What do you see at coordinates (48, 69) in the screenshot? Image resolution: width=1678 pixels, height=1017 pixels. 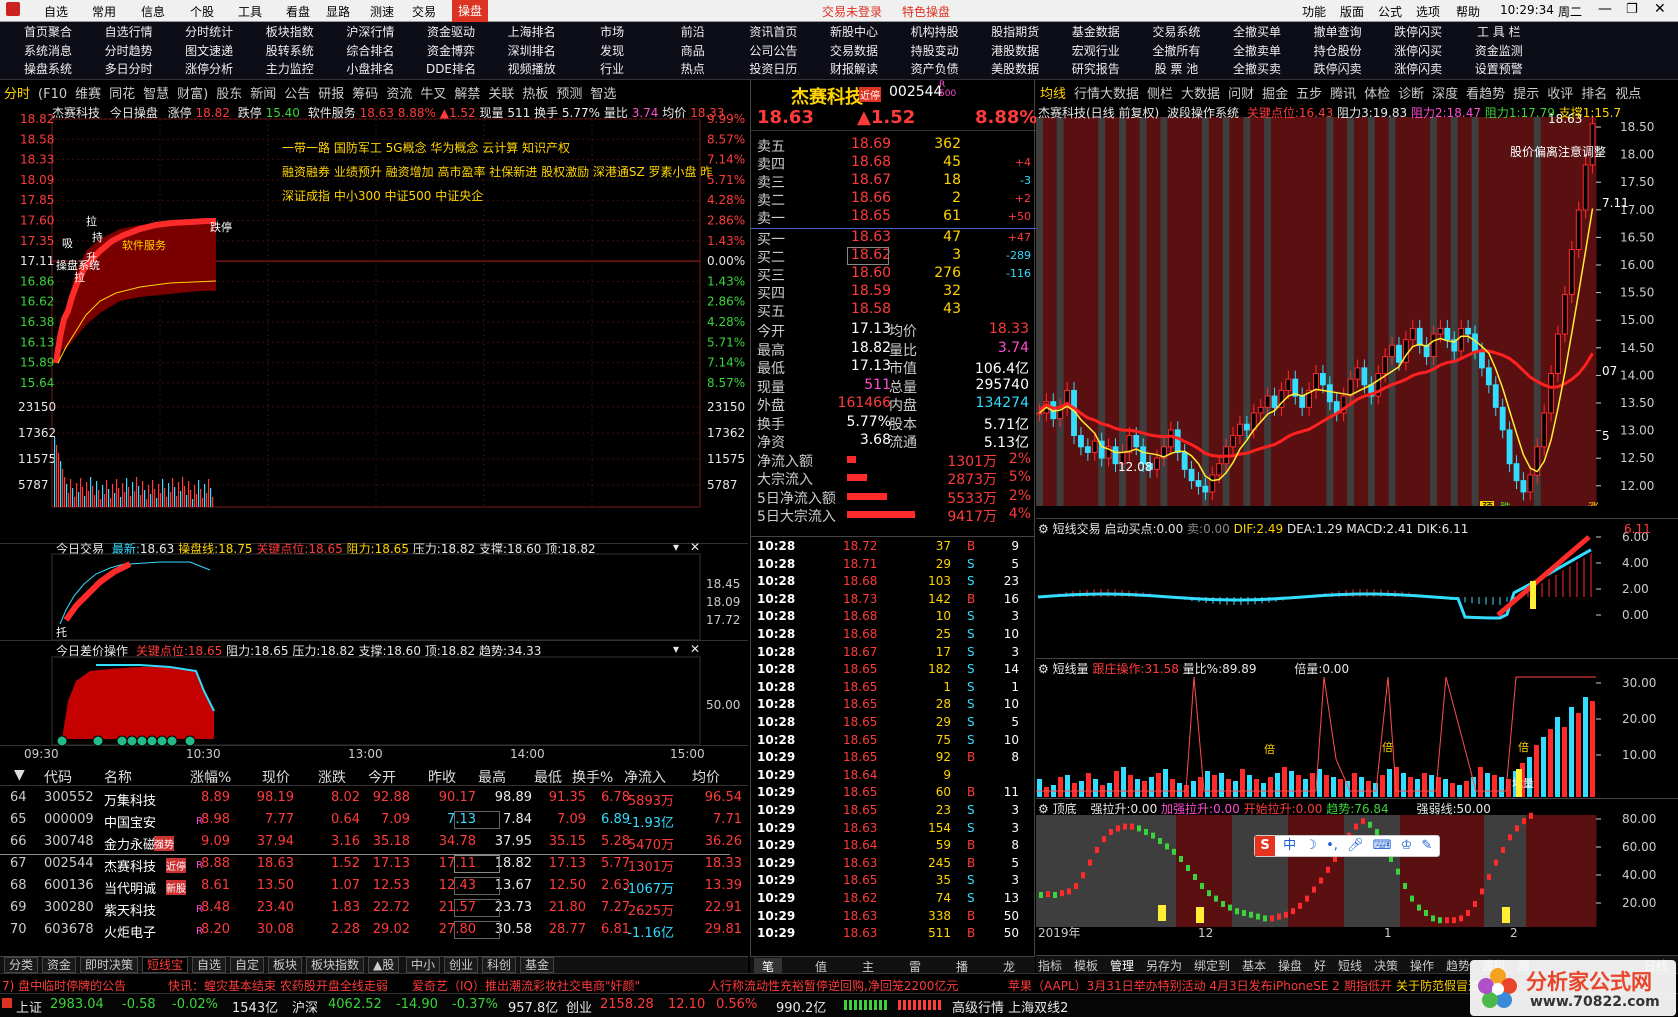 I see `nav-item: 操盘系统` at bounding box center [48, 69].